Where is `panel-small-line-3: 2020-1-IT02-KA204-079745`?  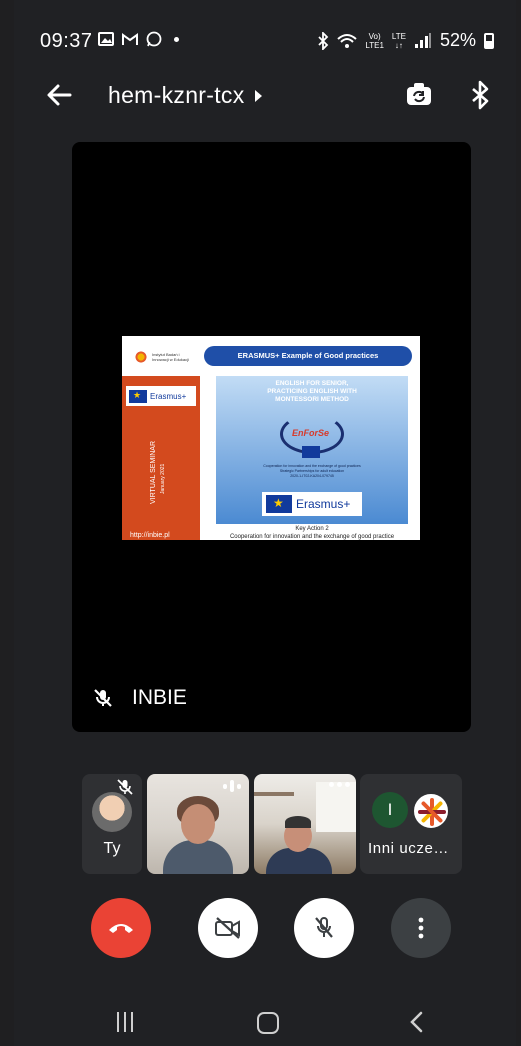
panel-small-line-3: 2020-1-IT02-KA204-079745 is located at coordinates (312, 476).